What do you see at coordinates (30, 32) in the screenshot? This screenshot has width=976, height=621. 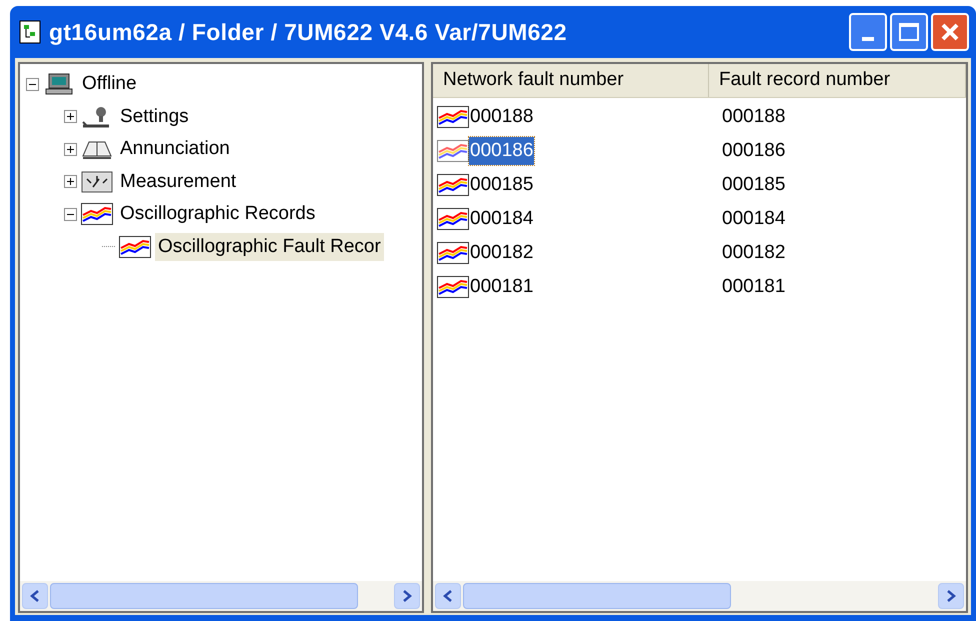 I see `app-icon` at bounding box center [30, 32].